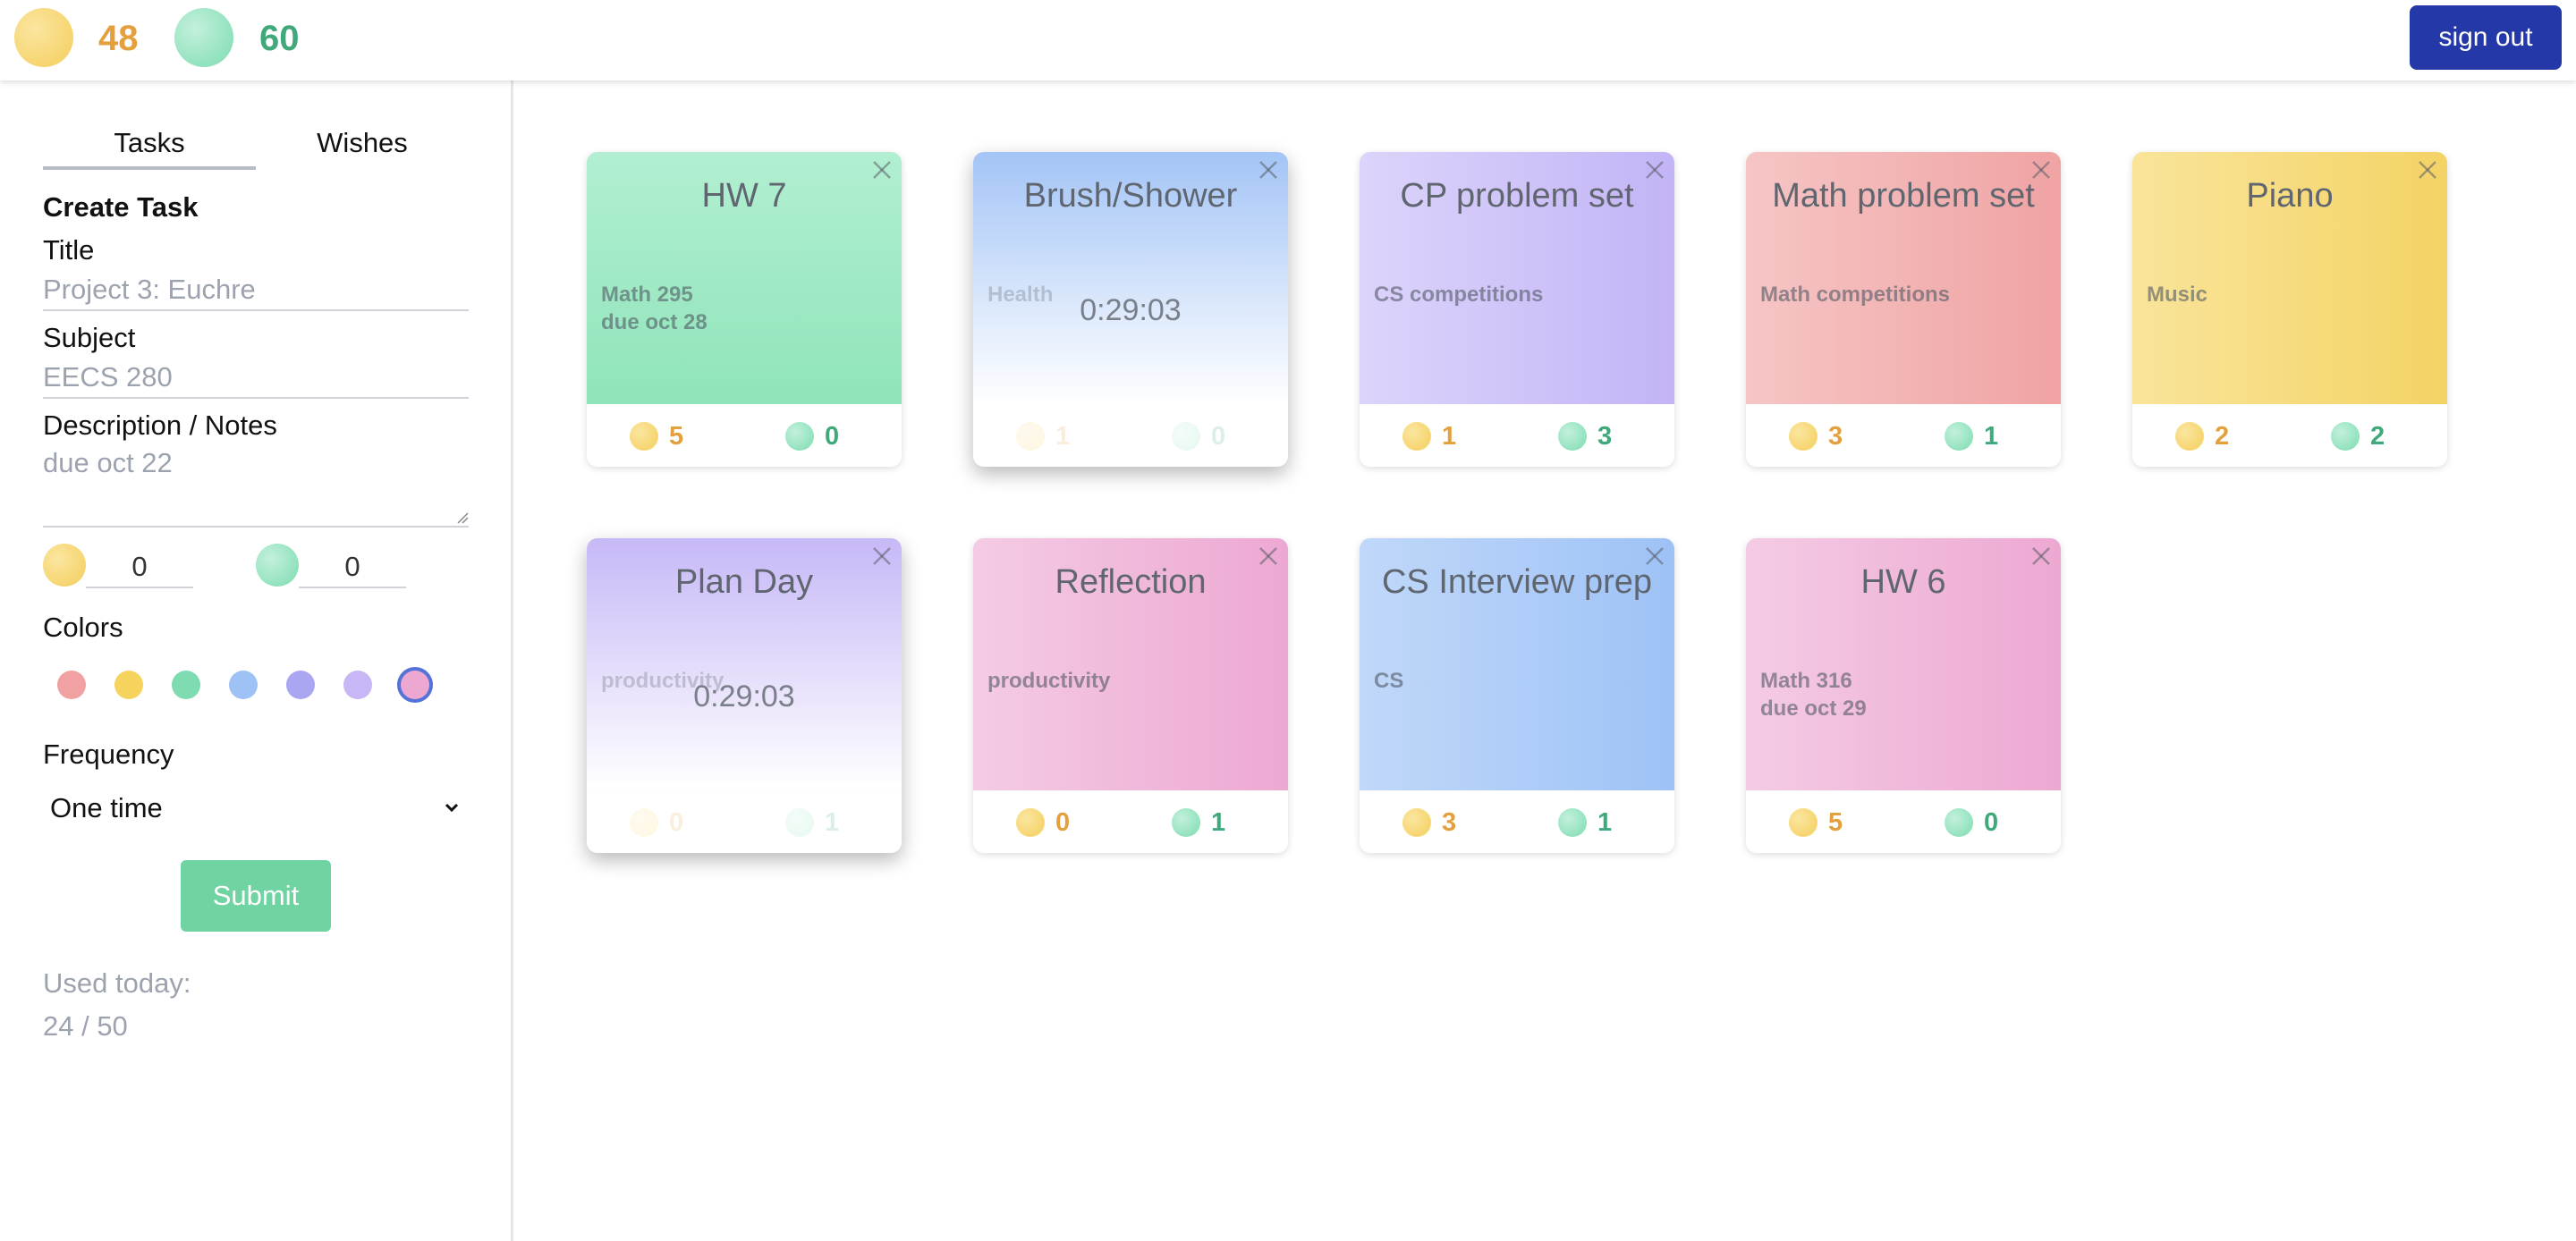 The image size is (2576, 1241). I want to click on card-gold-value: 0, so click(676, 822).